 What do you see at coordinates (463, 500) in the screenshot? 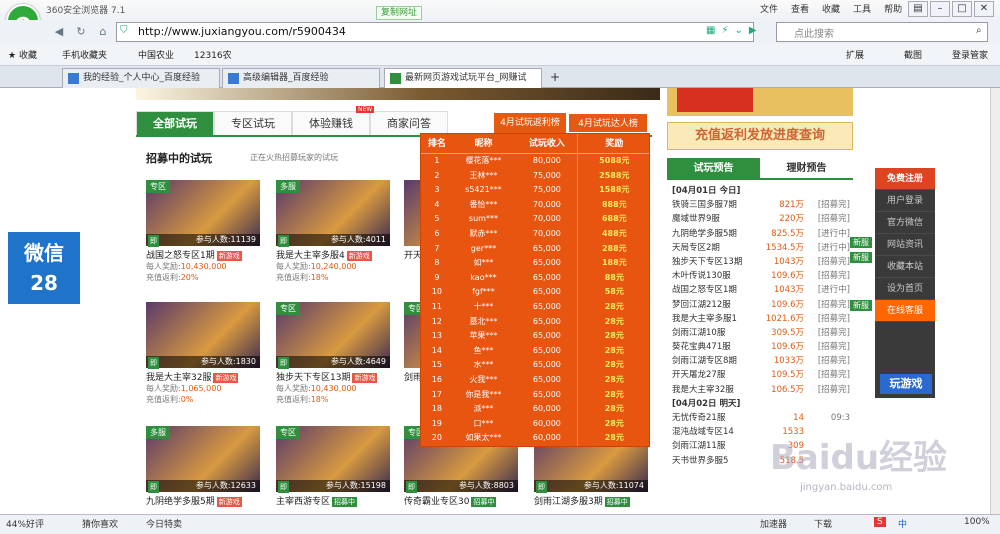
I see `game-title: 传奇霸业专区30 招募中` at bounding box center [463, 500].